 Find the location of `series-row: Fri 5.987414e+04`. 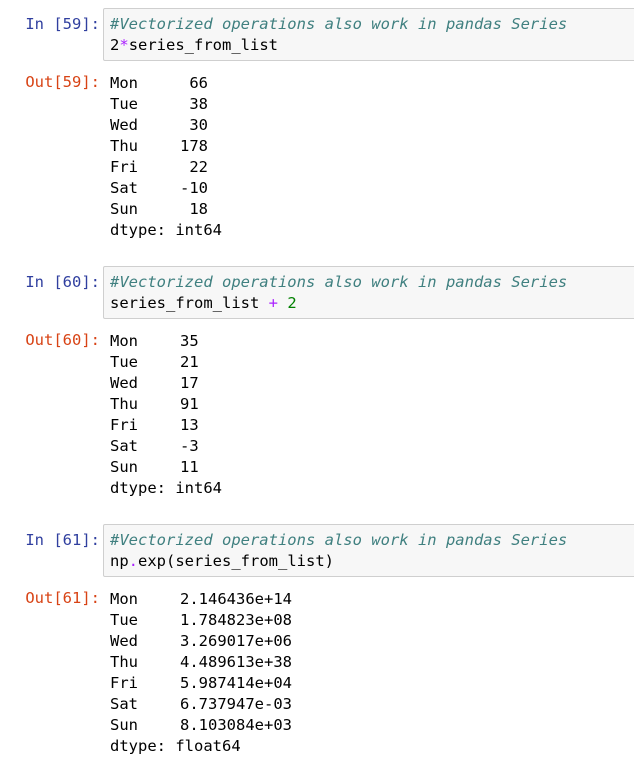

series-row: Fri 5.987414e+04 is located at coordinates (201, 683).